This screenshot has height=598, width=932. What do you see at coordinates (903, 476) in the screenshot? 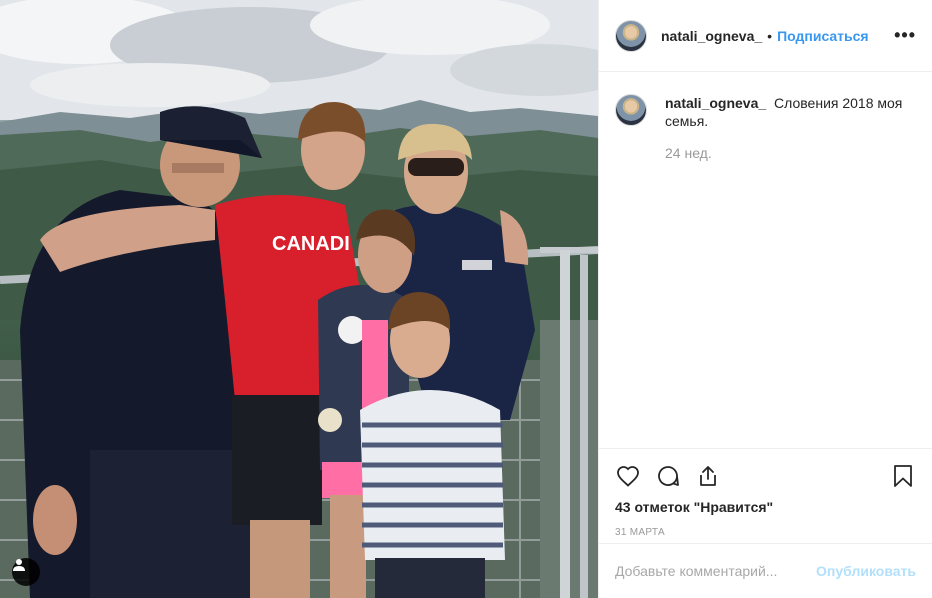
I see `bookmark-icon` at bounding box center [903, 476].